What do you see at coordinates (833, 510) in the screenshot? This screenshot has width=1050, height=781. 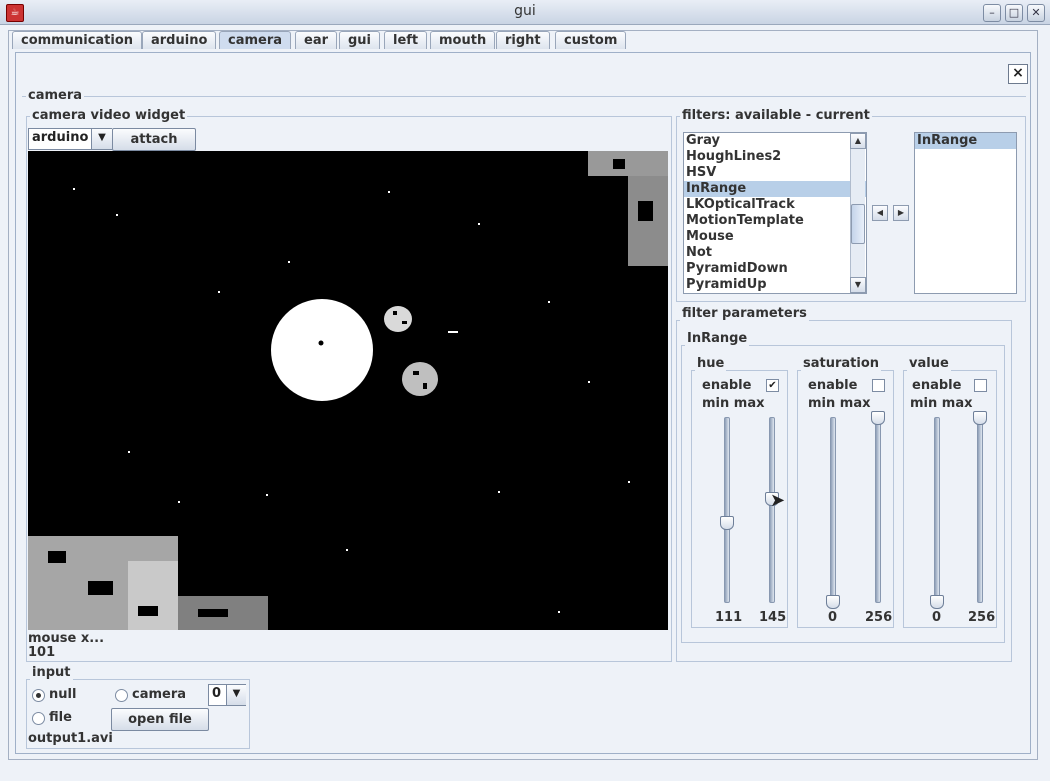 I see `saturation-min-slider` at bounding box center [833, 510].